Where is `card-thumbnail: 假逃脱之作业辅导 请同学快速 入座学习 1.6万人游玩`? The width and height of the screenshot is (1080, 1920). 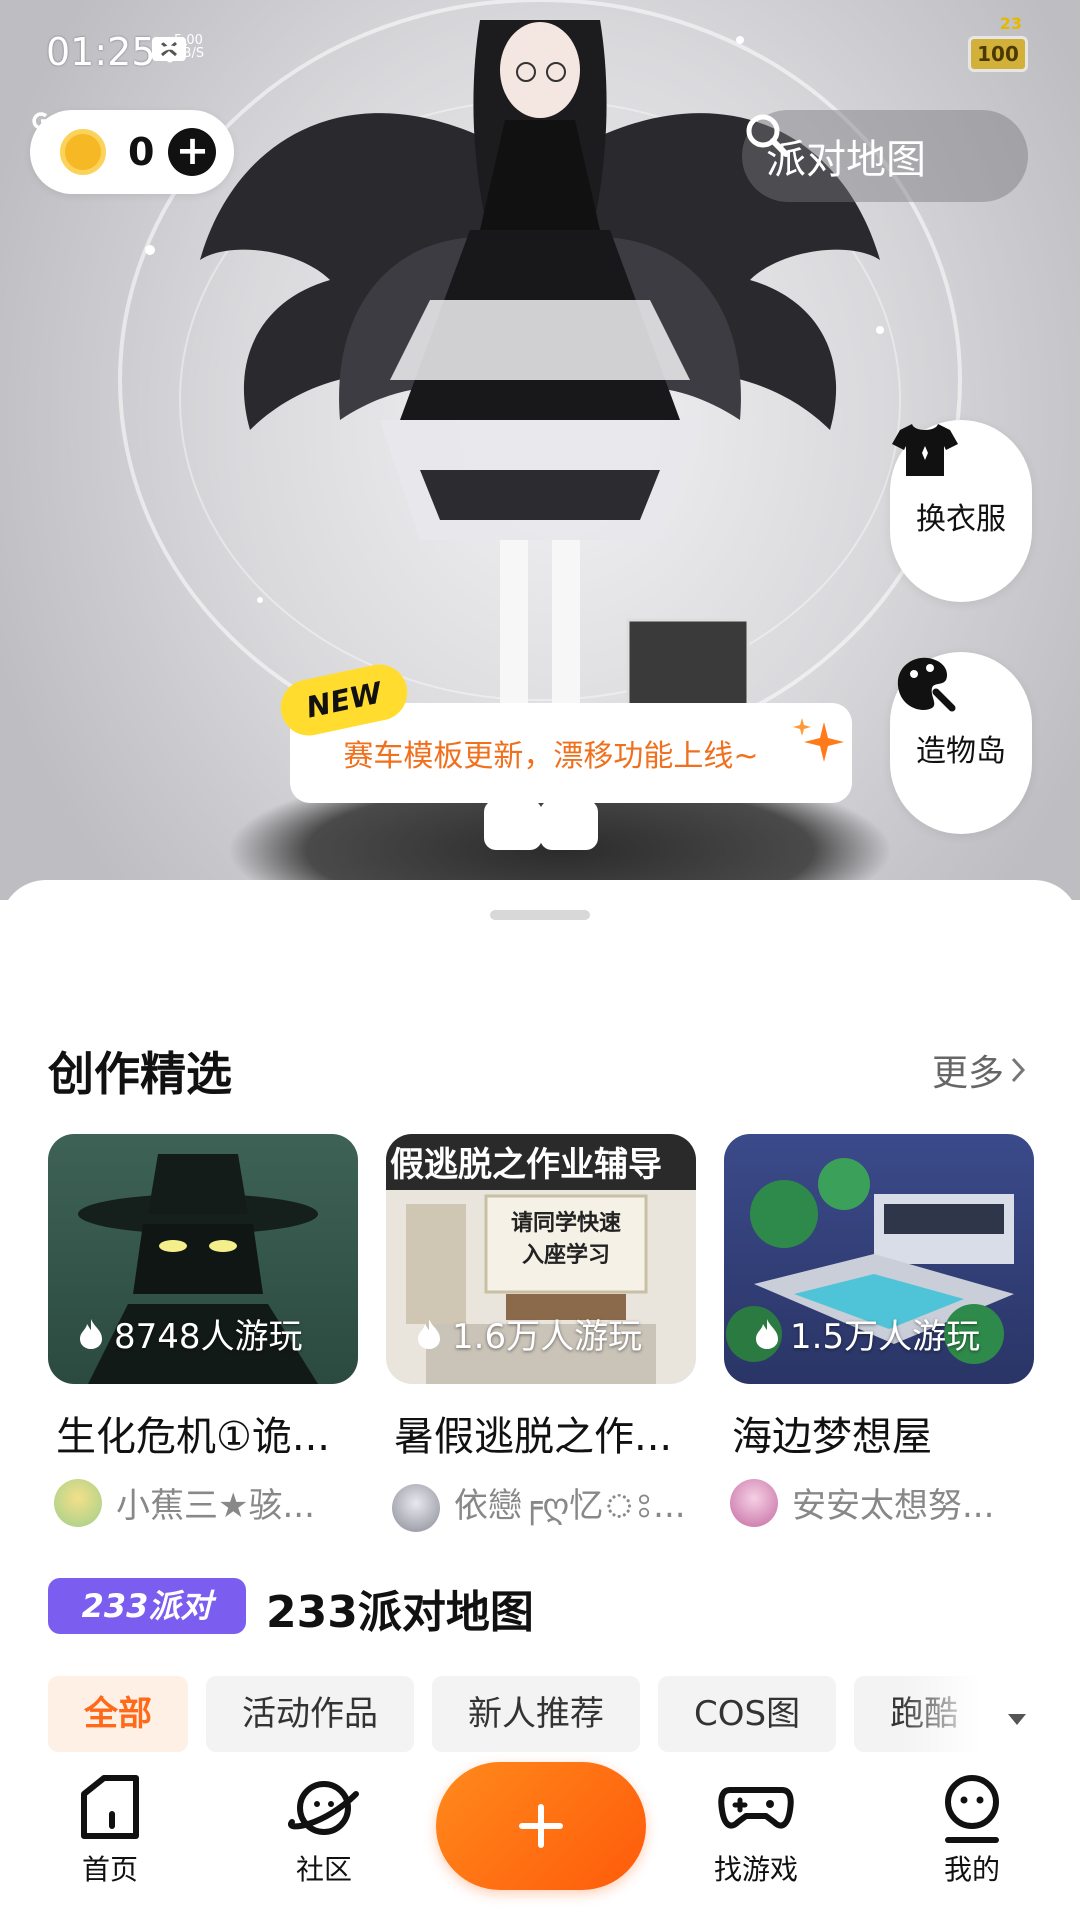 card-thumbnail: 假逃脱之作业辅导 请同学快速 入座学习 1.6万人游玩 is located at coordinates (541, 1259).